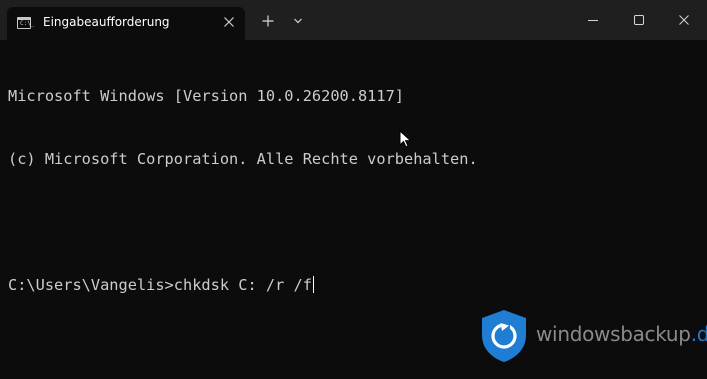 The height and width of the screenshot is (379, 707). What do you see at coordinates (313, 284) in the screenshot?
I see `text-cursor` at bounding box center [313, 284].